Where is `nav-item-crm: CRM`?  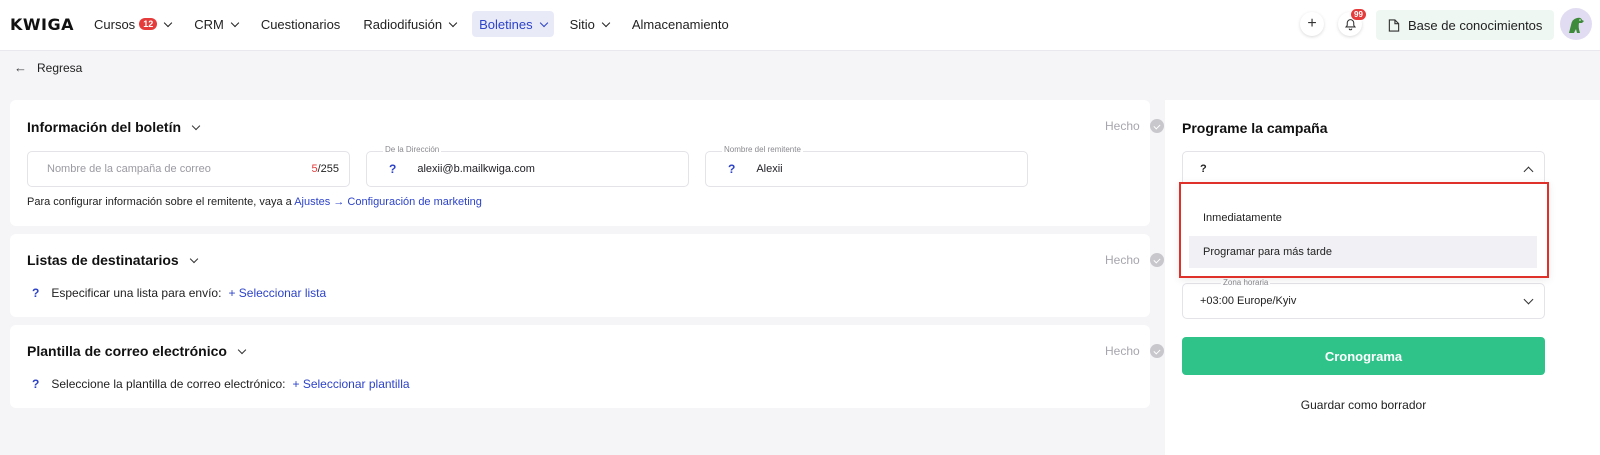
nav-item-crm: CRM is located at coordinates (216, 24).